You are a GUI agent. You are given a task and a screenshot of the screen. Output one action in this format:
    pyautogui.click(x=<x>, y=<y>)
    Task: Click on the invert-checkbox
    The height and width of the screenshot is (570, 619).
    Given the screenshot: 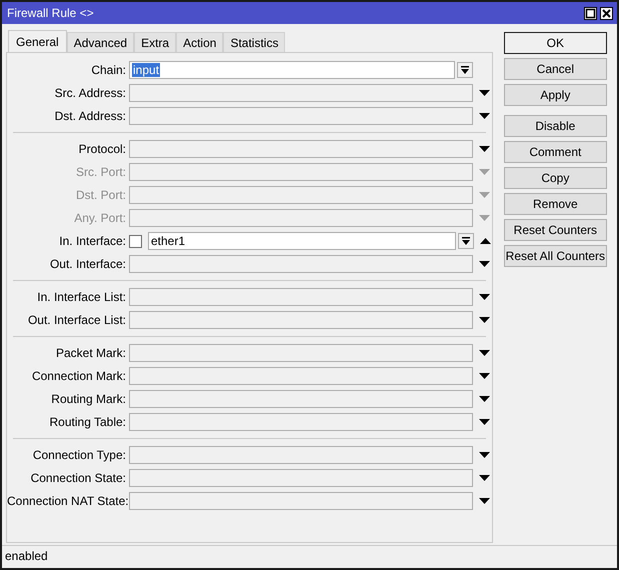 What is the action you would take?
    pyautogui.click(x=135, y=241)
    